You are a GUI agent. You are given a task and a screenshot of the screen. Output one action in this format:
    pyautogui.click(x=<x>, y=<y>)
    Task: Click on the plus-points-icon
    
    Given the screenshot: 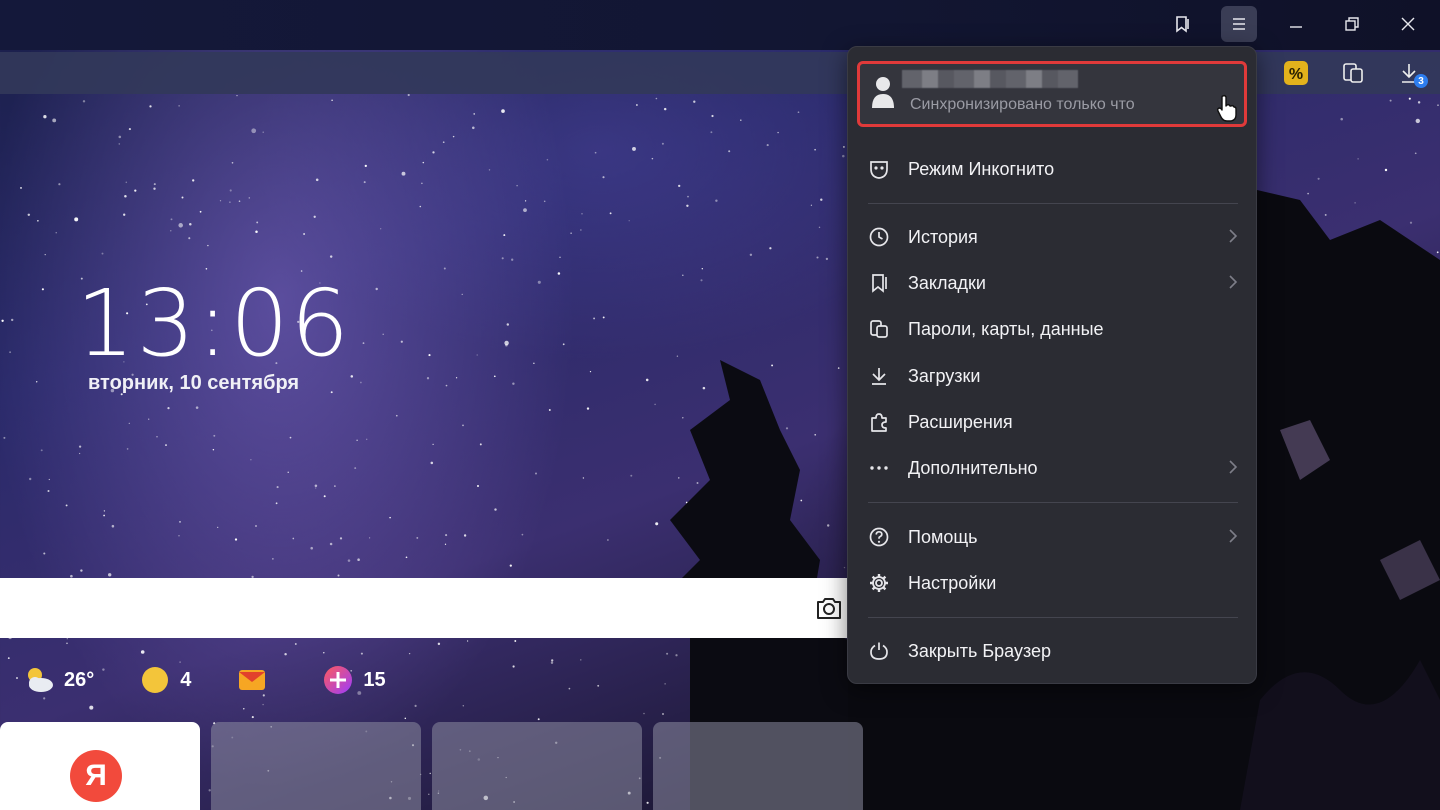 What is the action you would take?
    pyautogui.click(x=338, y=680)
    